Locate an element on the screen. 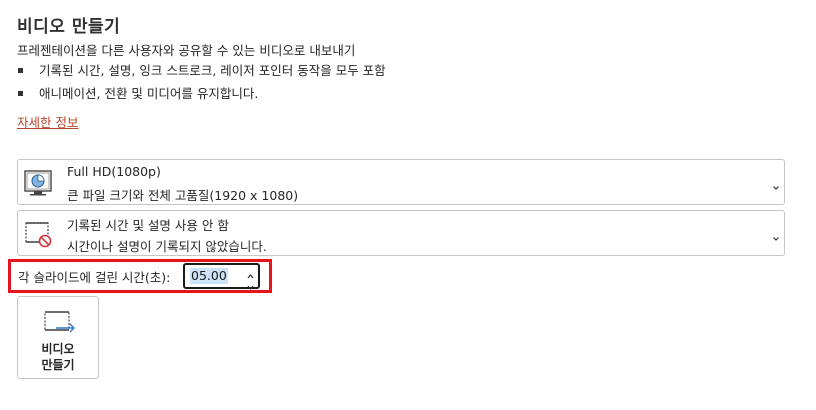 Image resolution: width=816 pixels, height=410 pixels. feature-bullet: 애니메이션, 전환 및 미디어를 유지합니다. is located at coordinates (138, 92).